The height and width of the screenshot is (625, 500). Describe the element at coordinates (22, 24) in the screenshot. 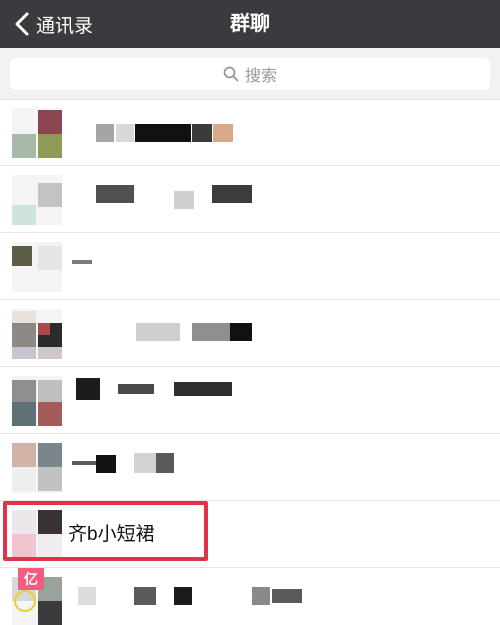

I see `chevron-left-icon` at that location.